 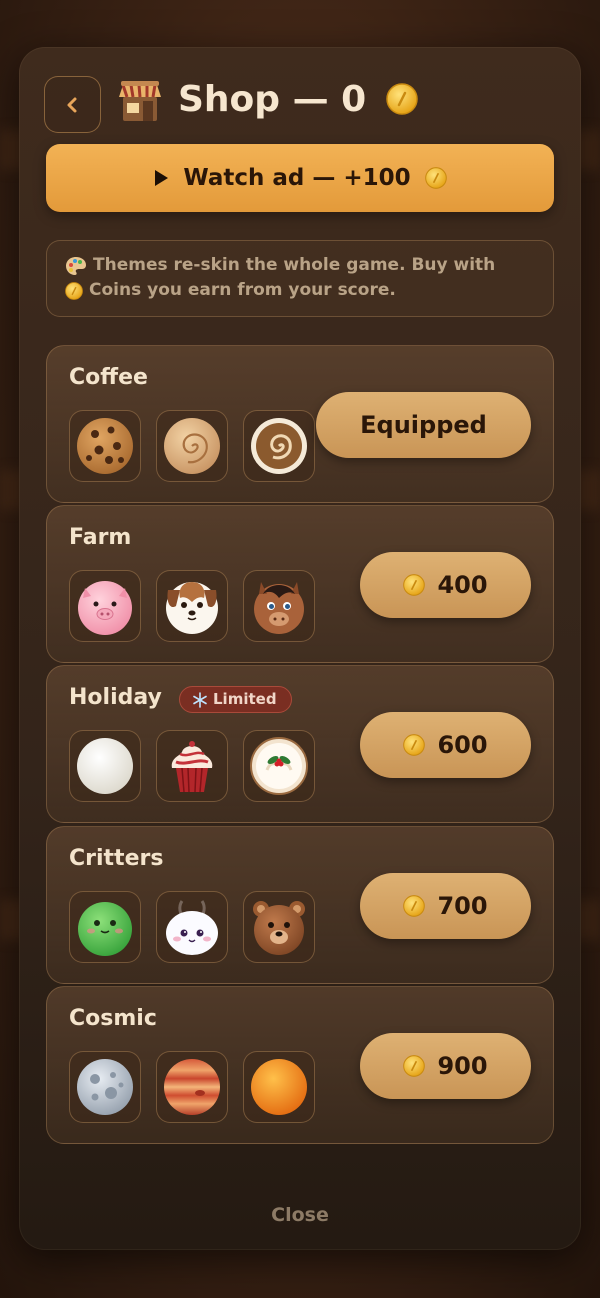 I want to click on snowball-icon, so click(x=105, y=766).